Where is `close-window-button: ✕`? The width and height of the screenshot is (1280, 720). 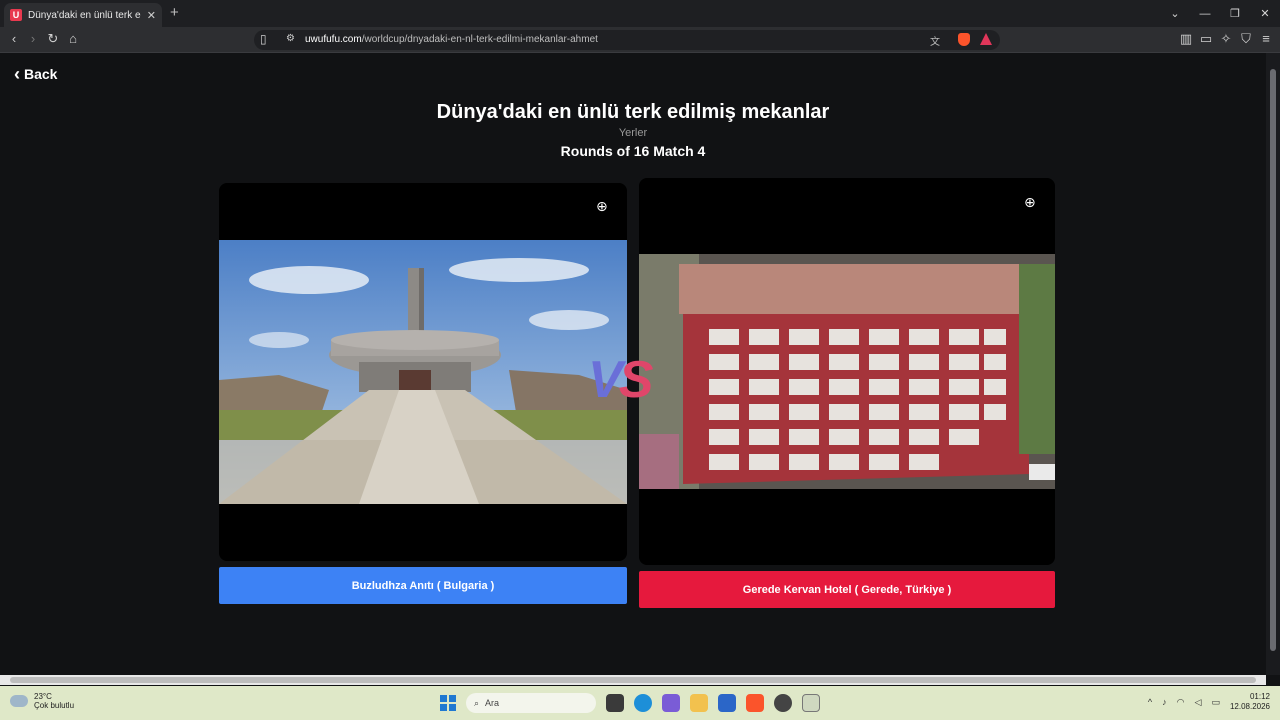 close-window-button: ✕ is located at coordinates (1265, 13).